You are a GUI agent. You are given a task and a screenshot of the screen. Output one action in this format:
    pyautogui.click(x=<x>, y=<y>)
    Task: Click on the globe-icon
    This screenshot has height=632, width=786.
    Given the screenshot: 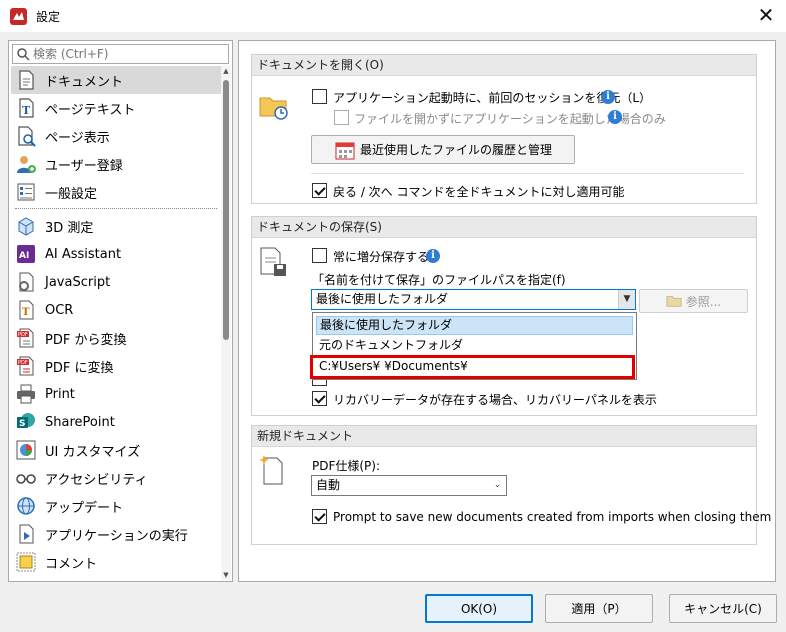 What is the action you would take?
    pyautogui.click(x=26, y=506)
    